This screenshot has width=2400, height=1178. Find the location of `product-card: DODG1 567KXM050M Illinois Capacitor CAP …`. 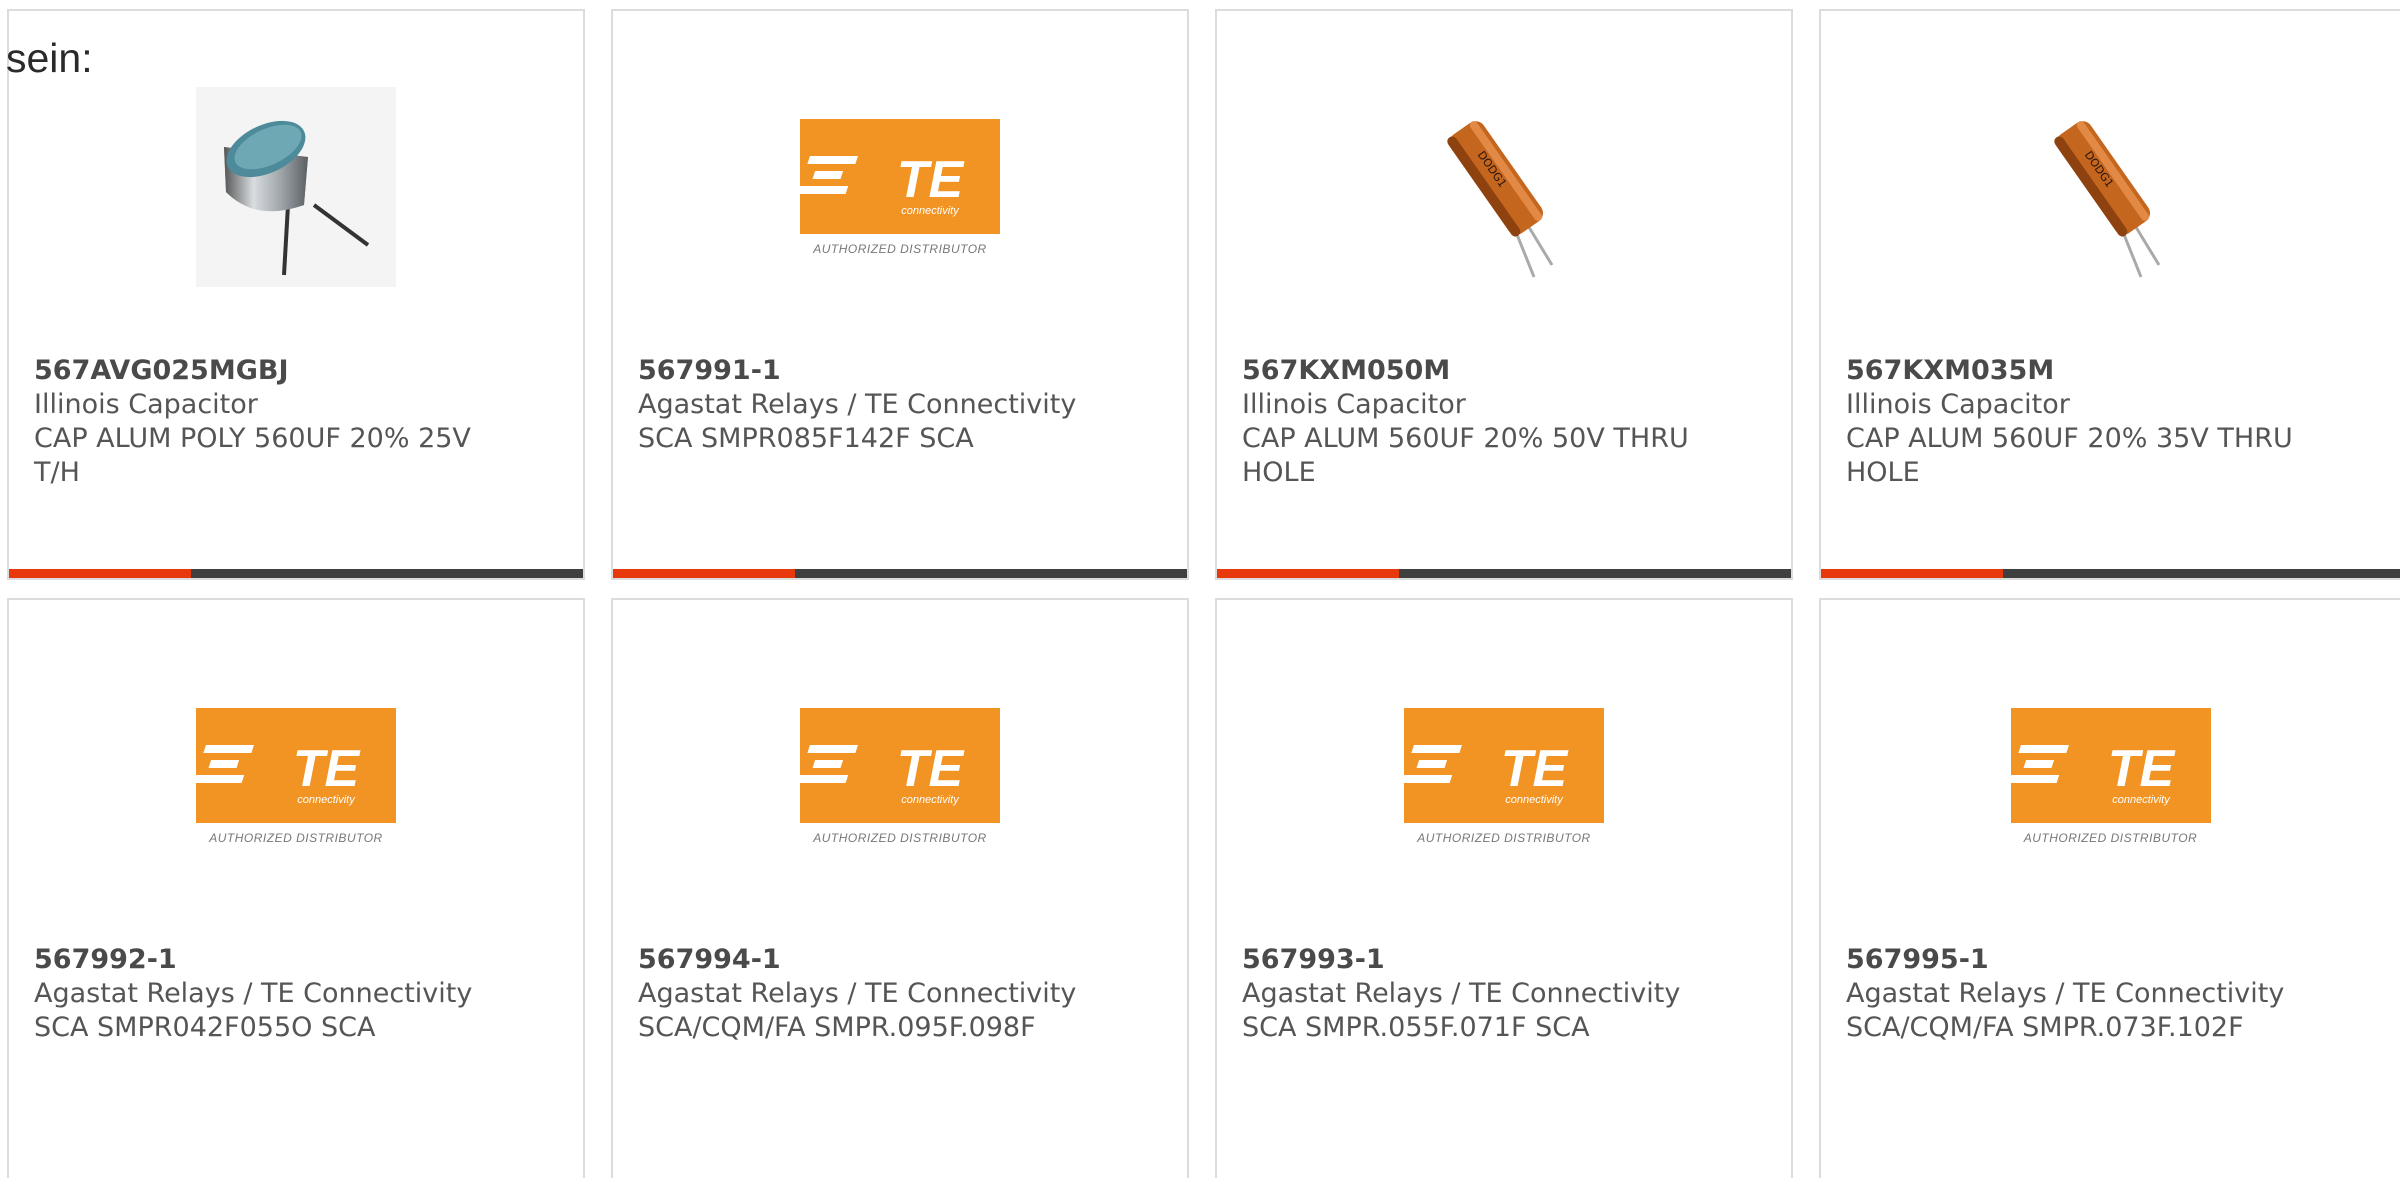

product-card: DODG1 567KXM050M Illinois Capacitor CAP … is located at coordinates (1504, 294).